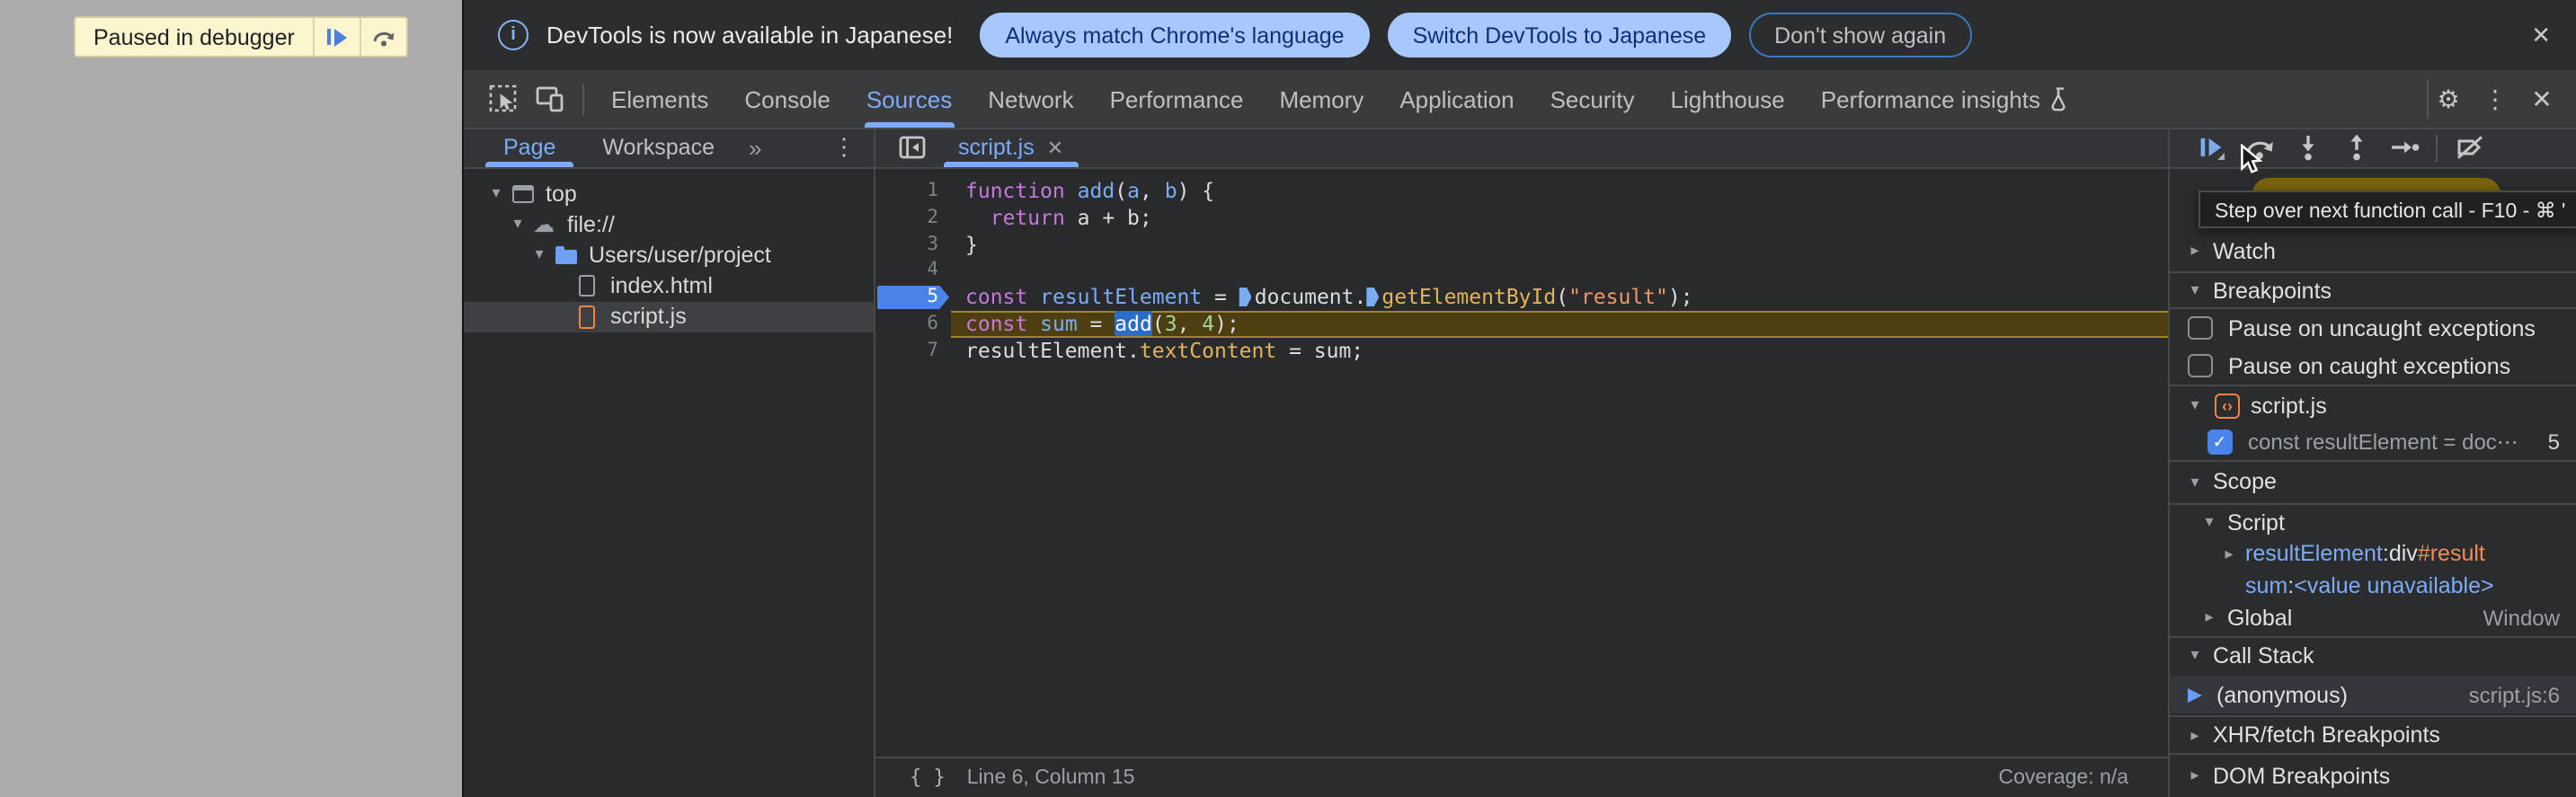 This screenshot has width=2576, height=797. I want to click on panel-tab-label: Application, so click(1457, 98).